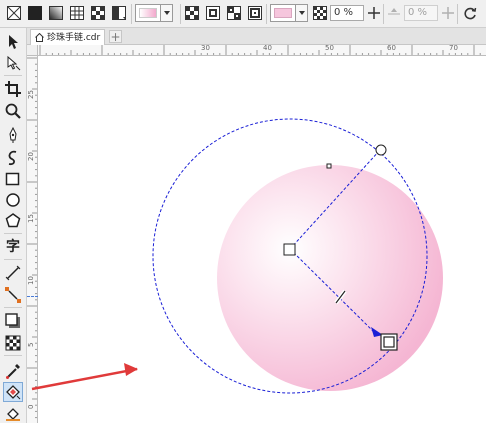  What do you see at coordinates (234, 13) in the screenshot?
I see `conical-fountain-icon` at bounding box center [234, 13].